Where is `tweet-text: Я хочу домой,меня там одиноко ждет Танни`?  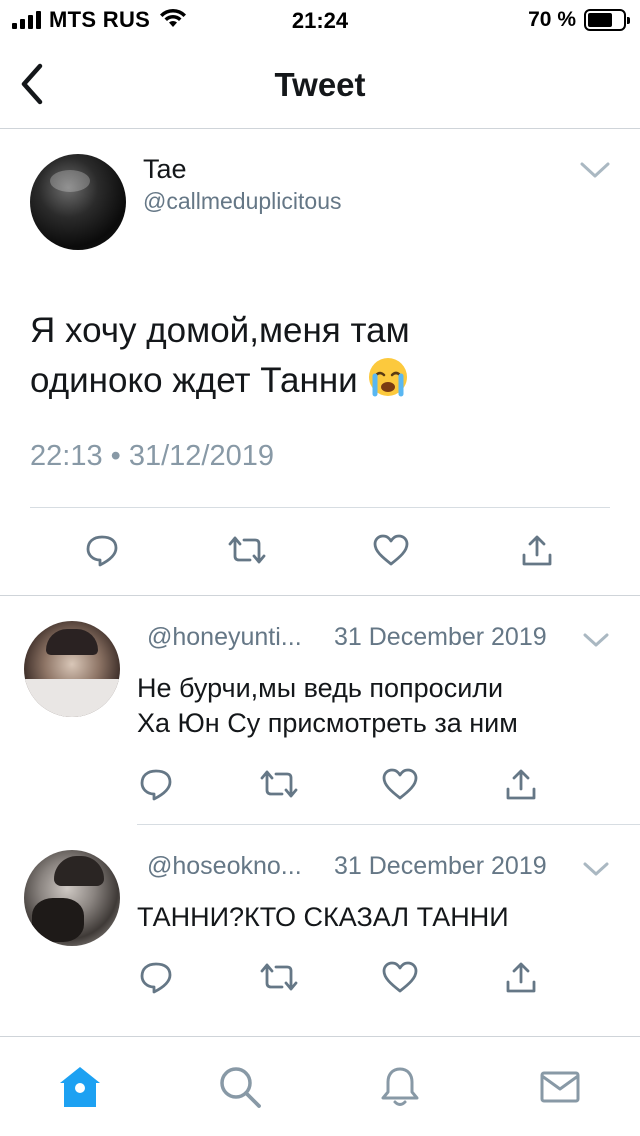
tweet-text: Я хочу домой,меня там одиноко ждет Танни is located at coordinates (325, 359).